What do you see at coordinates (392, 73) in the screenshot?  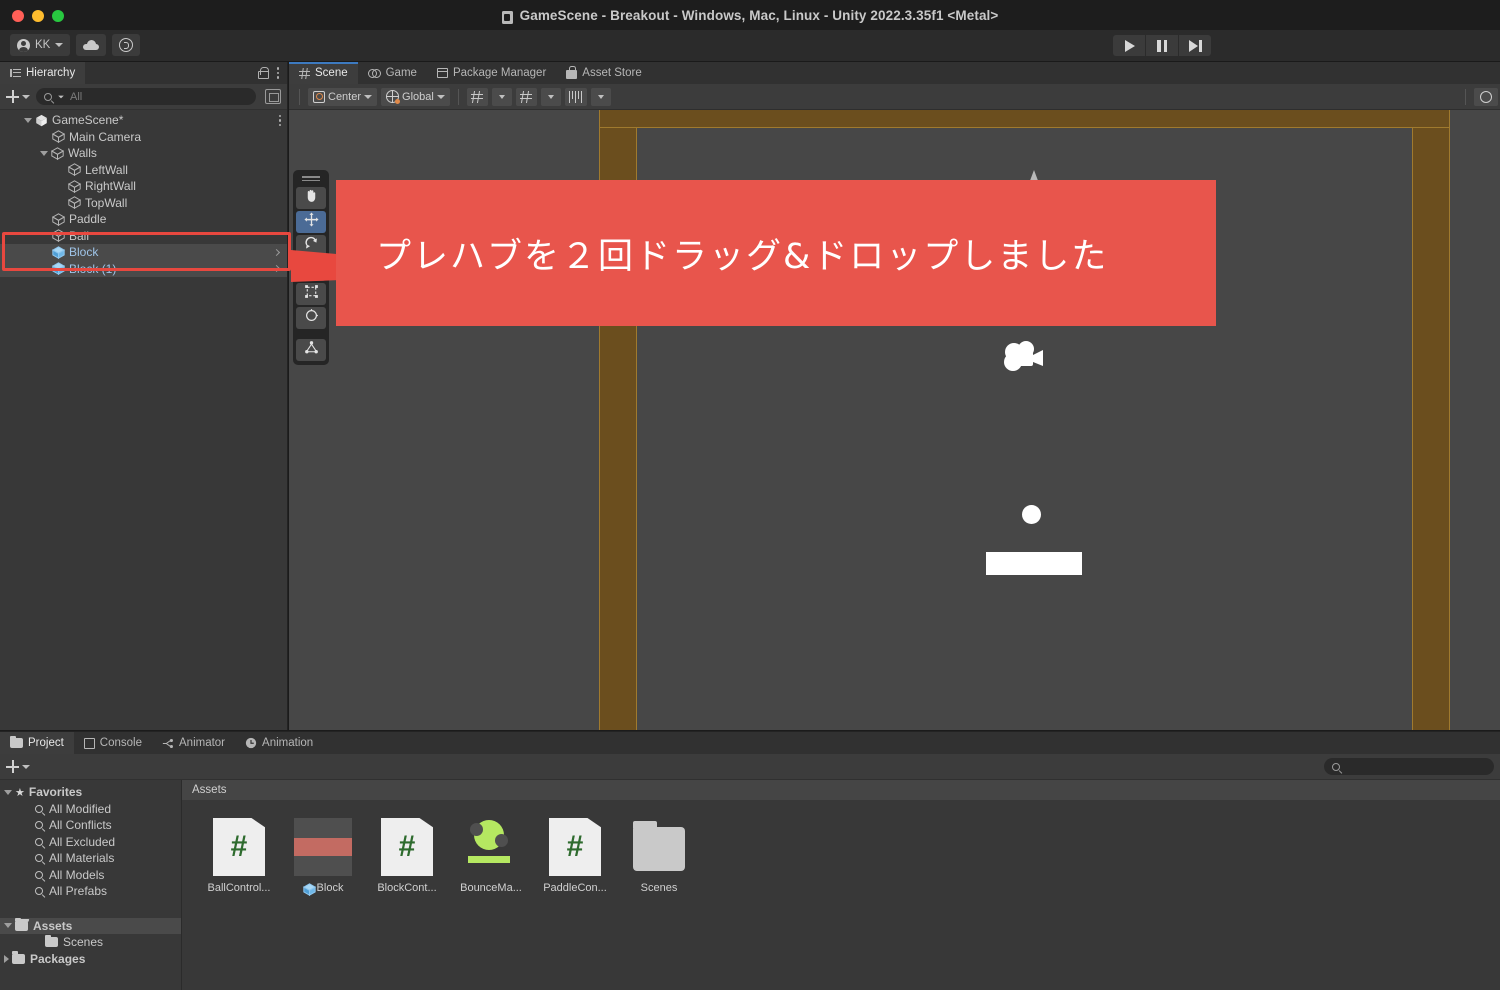 I see `tab-game: Game` at bounding box center [392, 73].